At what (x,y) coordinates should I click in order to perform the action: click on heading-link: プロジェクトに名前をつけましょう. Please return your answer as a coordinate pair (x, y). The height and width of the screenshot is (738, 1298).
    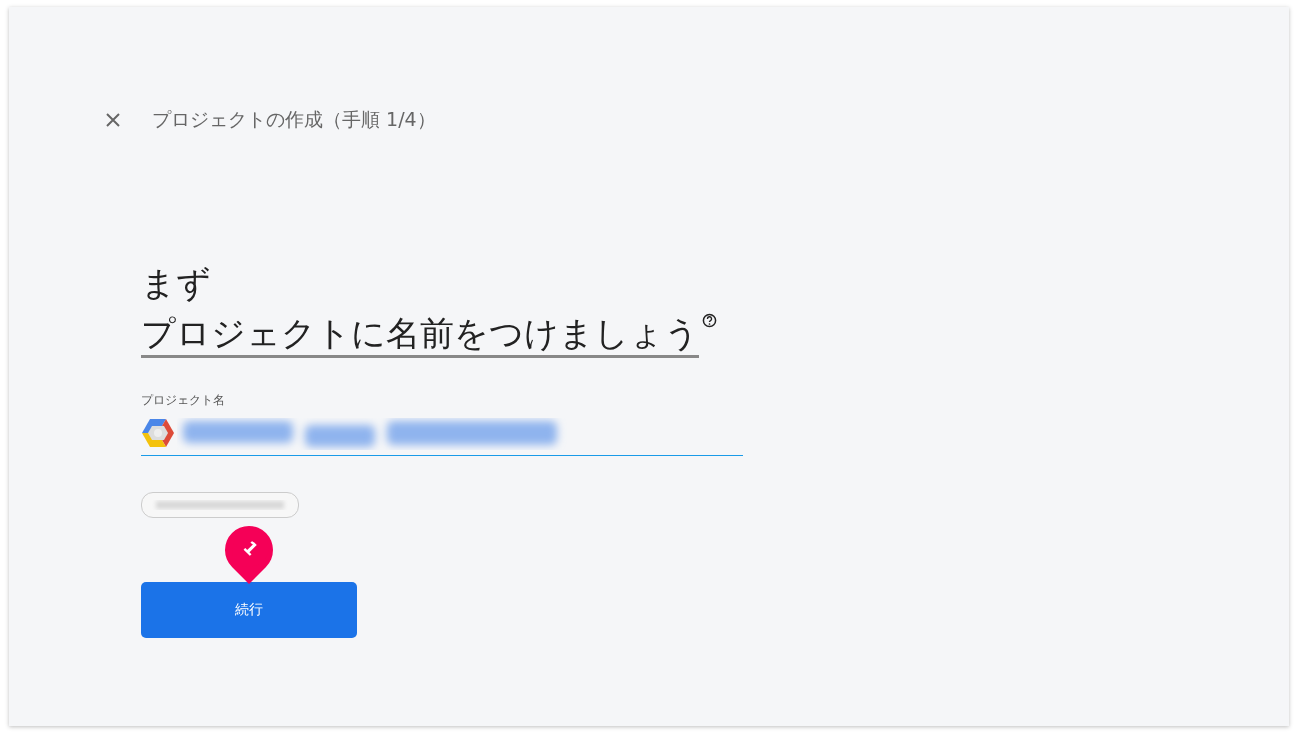
    Looking at the image, I should click on (420, 334).